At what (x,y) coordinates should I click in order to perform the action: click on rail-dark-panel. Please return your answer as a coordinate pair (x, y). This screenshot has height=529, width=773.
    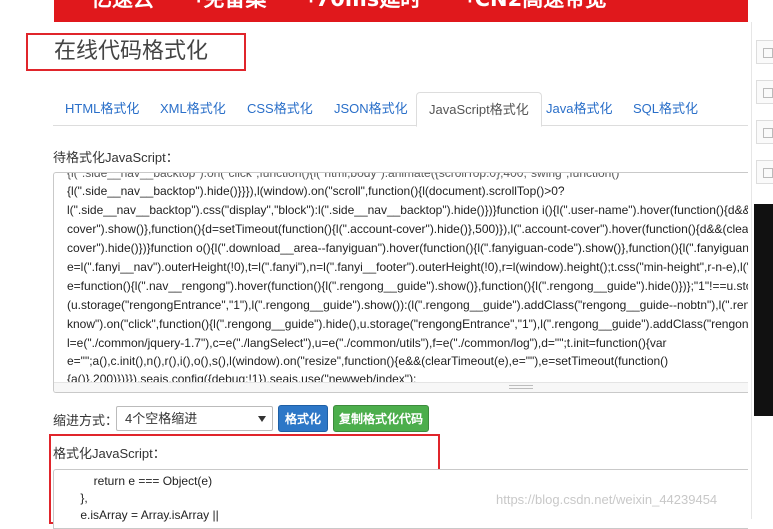
    Looking at the image, I should click on (763, 310).